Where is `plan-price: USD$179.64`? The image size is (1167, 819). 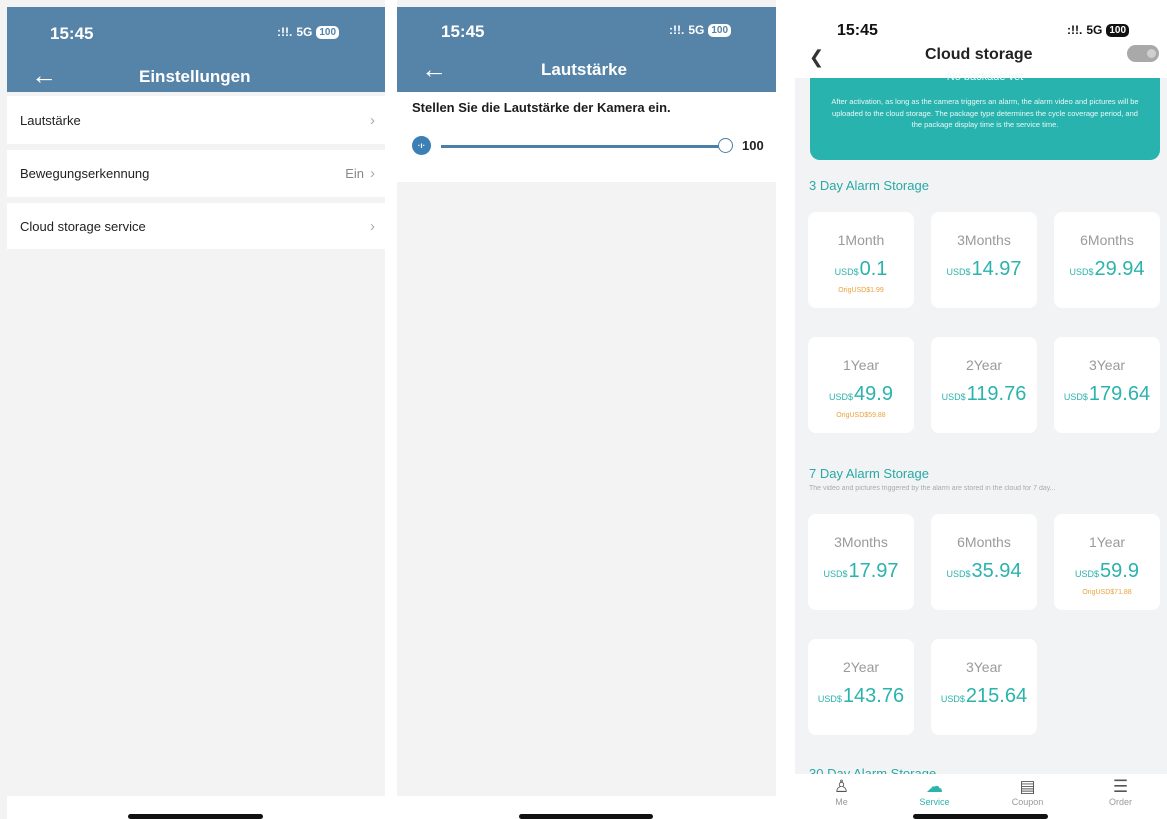 plan-price: USD$179.64 is located at coordinates (1107, 394).